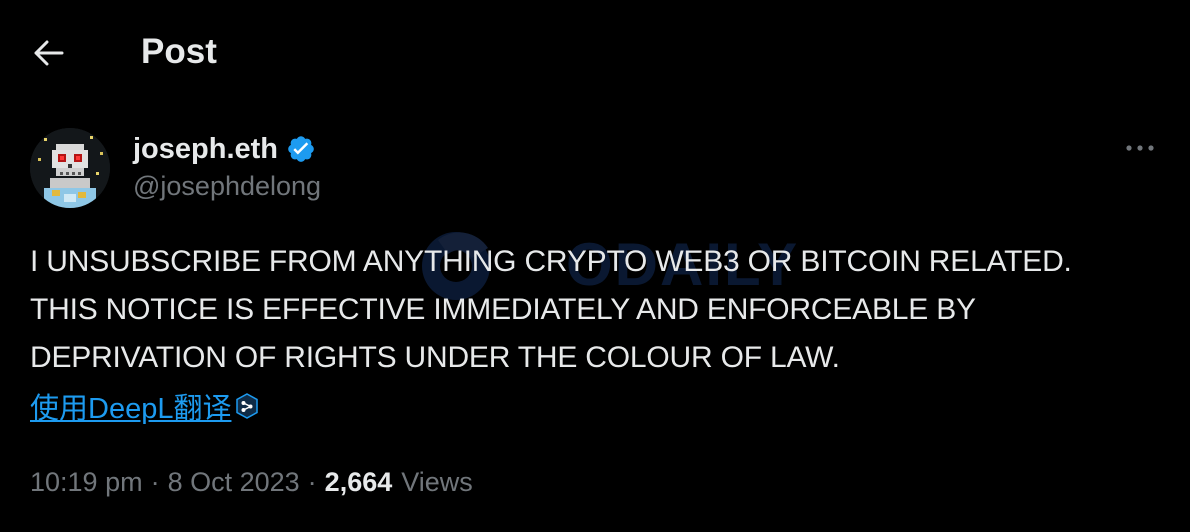  Describe the element at coordinates (234, 482) in the screenshot. I see `post-date: 8 Oct 2023` at that location.